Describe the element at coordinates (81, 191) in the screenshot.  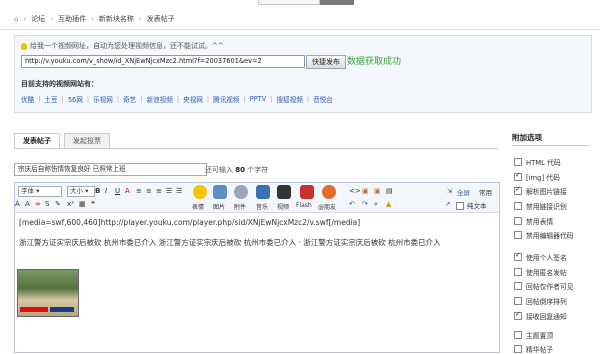
I see `font-size-select: 大小 ▾` at that location.